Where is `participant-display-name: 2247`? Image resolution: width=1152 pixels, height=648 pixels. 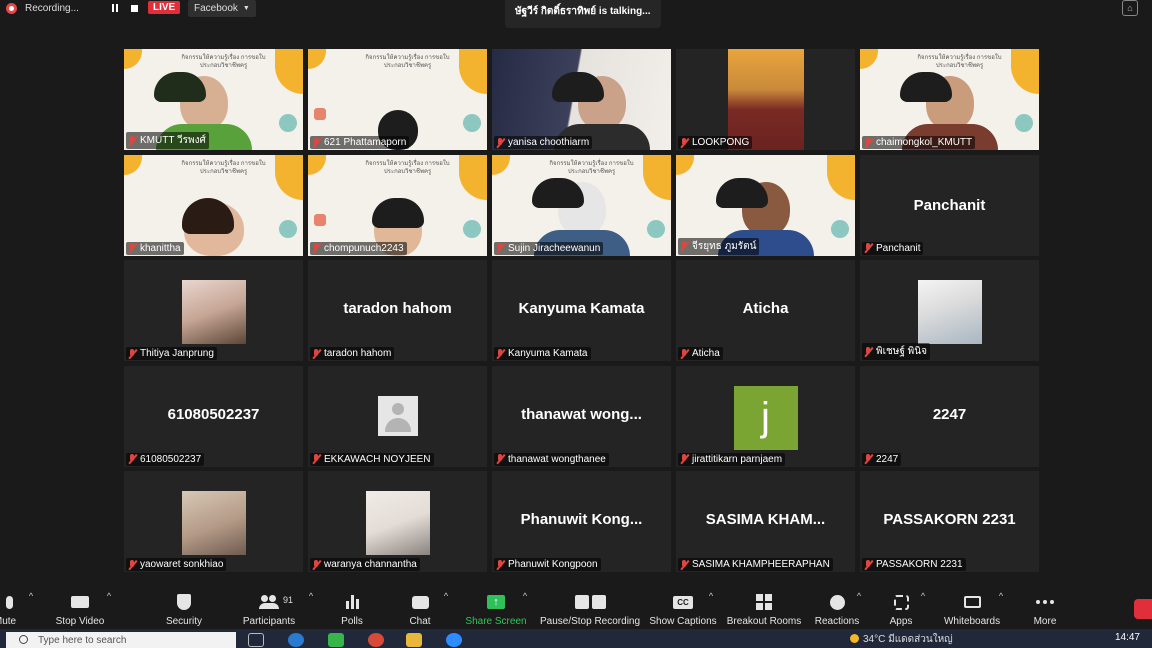 participant-display-name: 2247 is located at coordinates (949, 414).